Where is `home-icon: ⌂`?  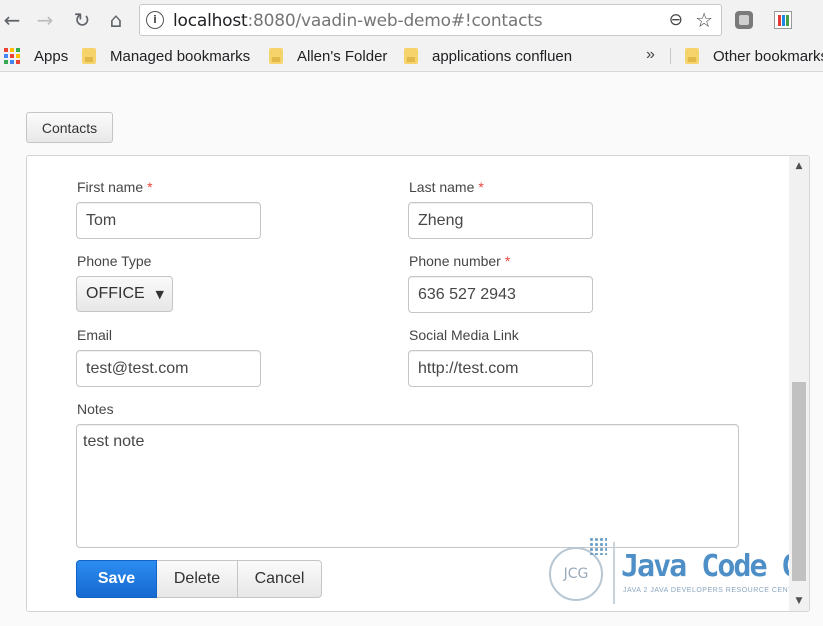
home-icon: ⌂ is located at coordinates (116, 20).